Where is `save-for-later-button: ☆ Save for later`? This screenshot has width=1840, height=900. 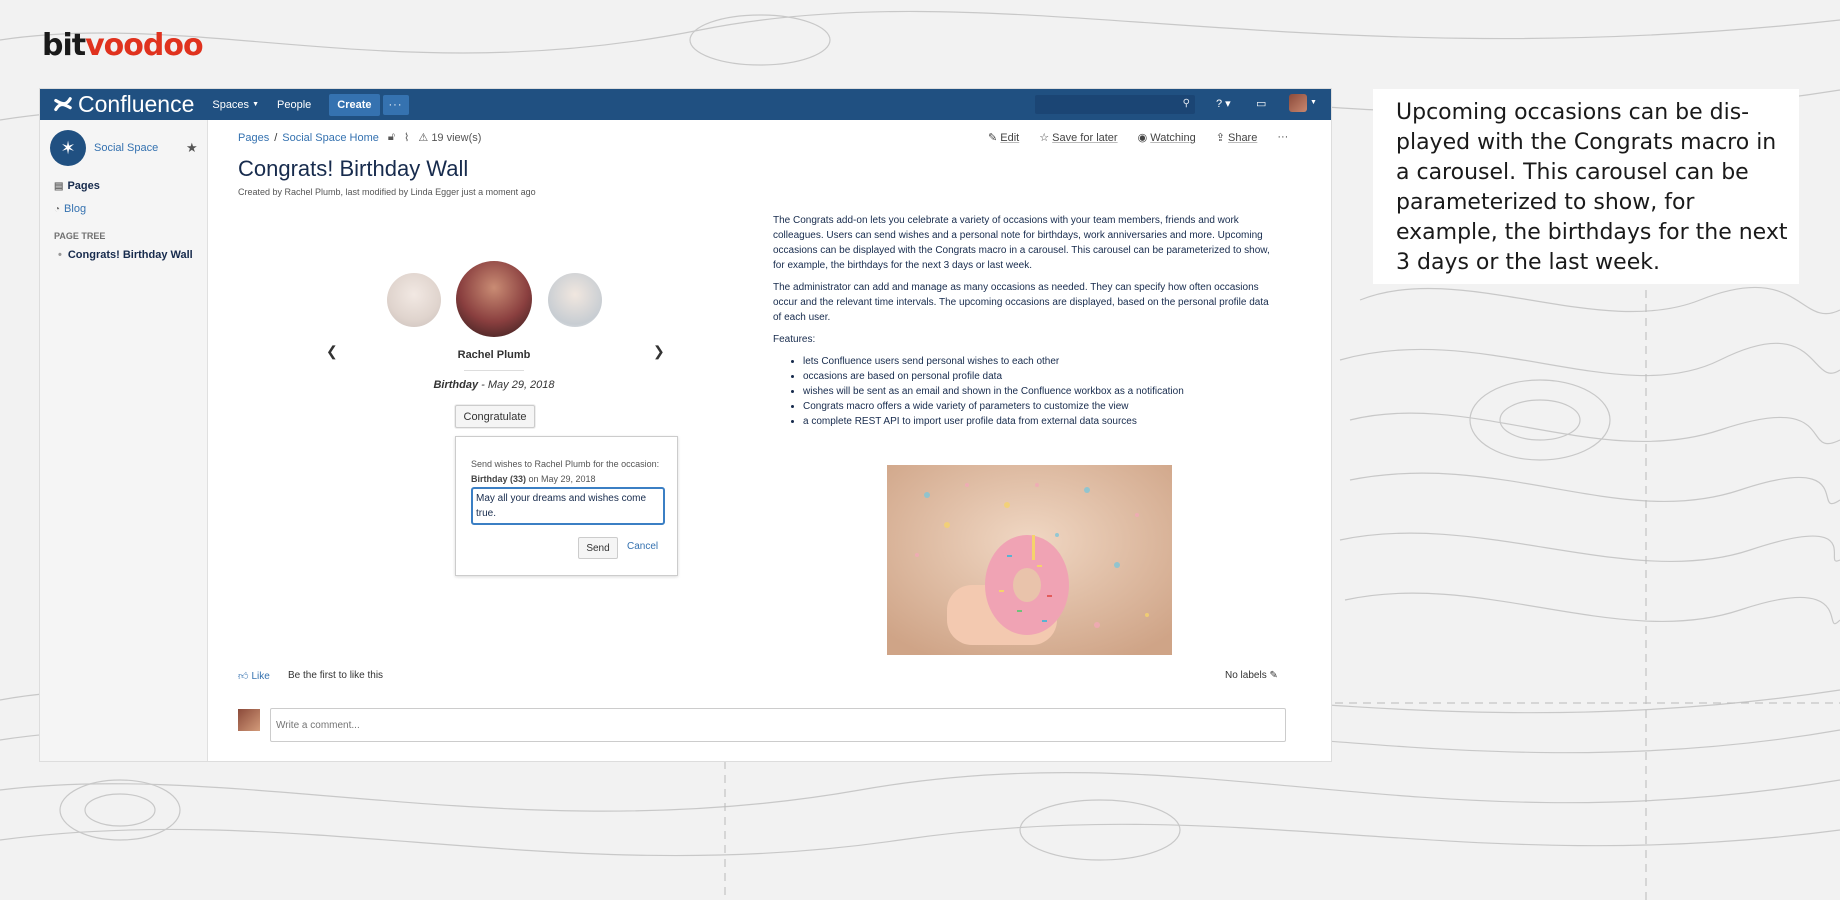
save-for-later-button: ☆ Save for later is located at coordinates (1078, 137).